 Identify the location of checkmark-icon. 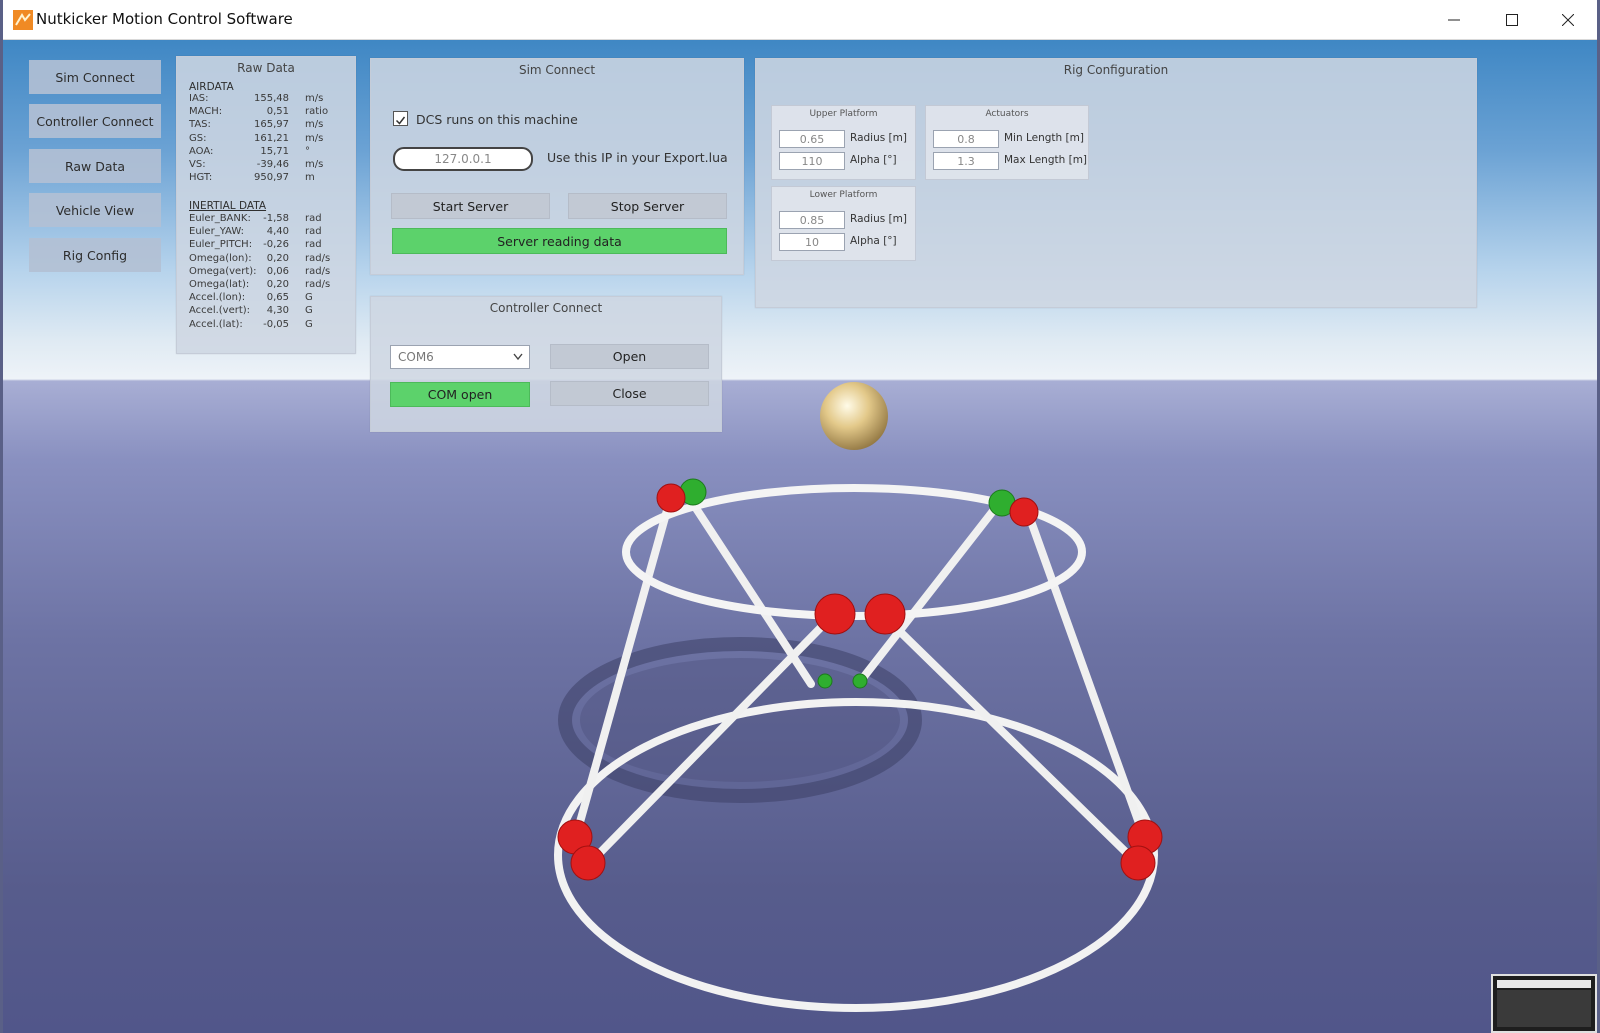
(400, 120).